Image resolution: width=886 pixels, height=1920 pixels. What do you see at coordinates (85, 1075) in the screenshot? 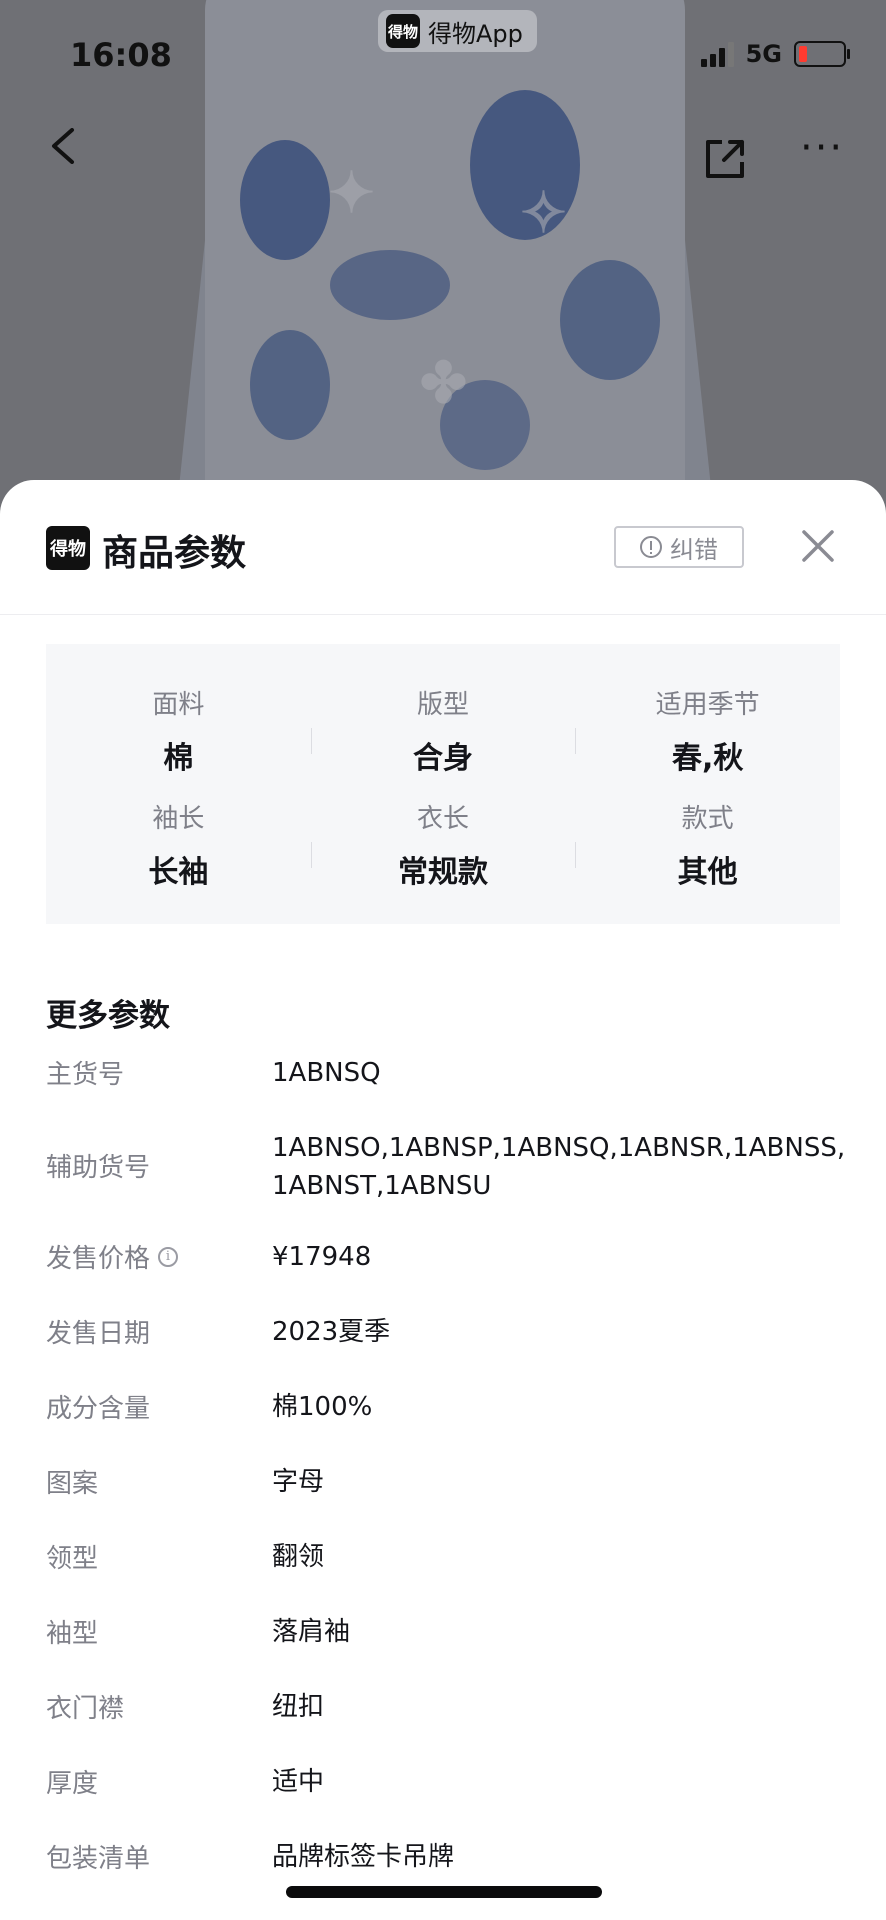
I see `param-label: 主货号` at bounding box center [85, 1075].